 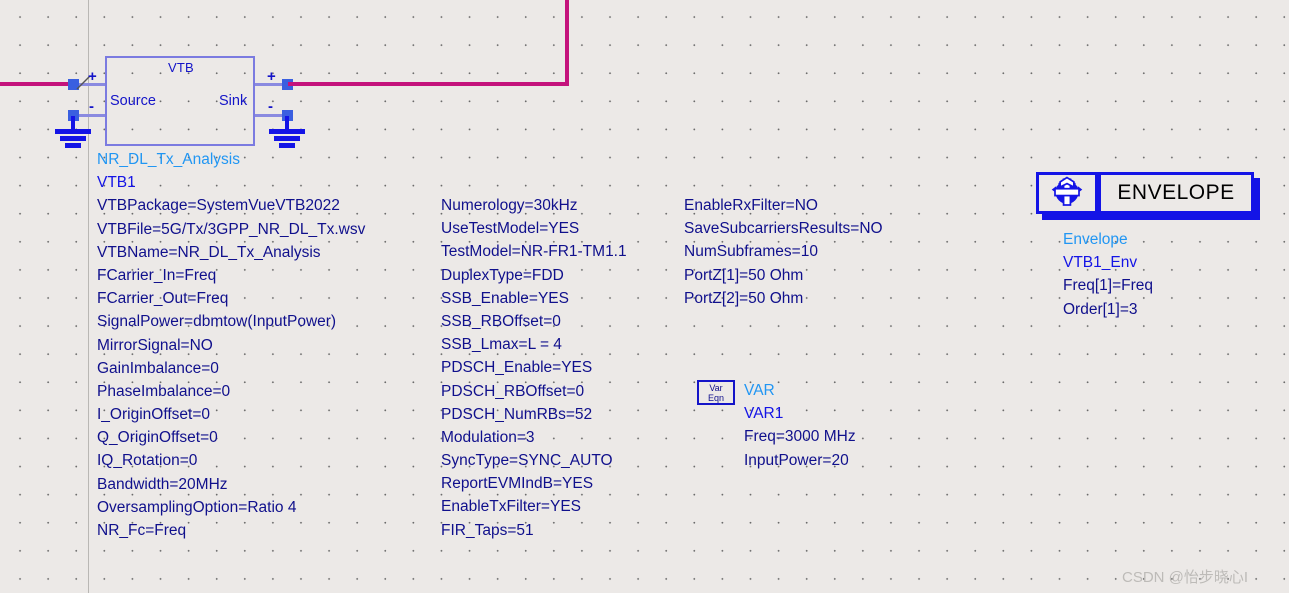 I want to click on param-line: Freq[1]=Freq, so click(x=1108, y=285).